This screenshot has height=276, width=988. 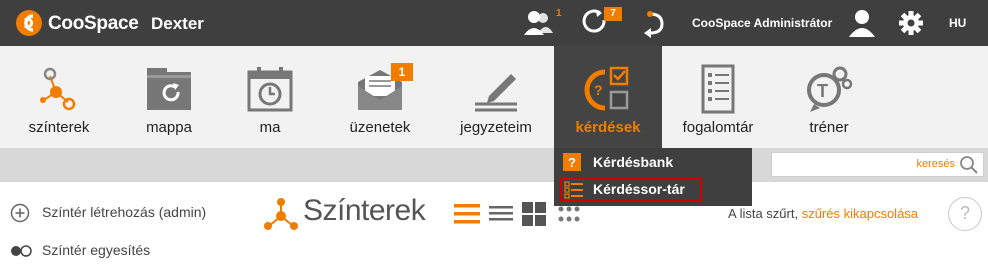 What do you see at coordinates (169, 89) in the screenshot?
I see `folder-icon` at bounding box center [169, 89].